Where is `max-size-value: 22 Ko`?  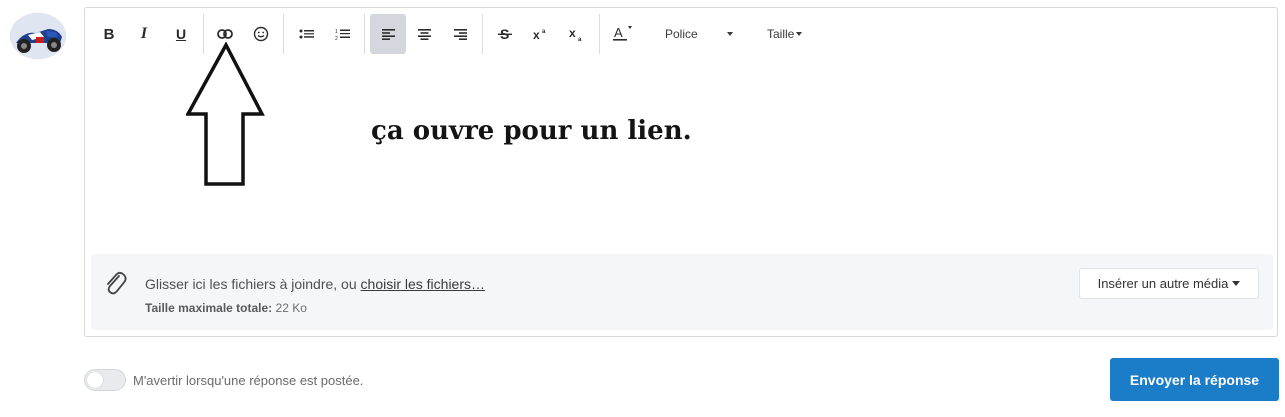
max-size-value: 22 Ko is located at coordinates (291, 308).